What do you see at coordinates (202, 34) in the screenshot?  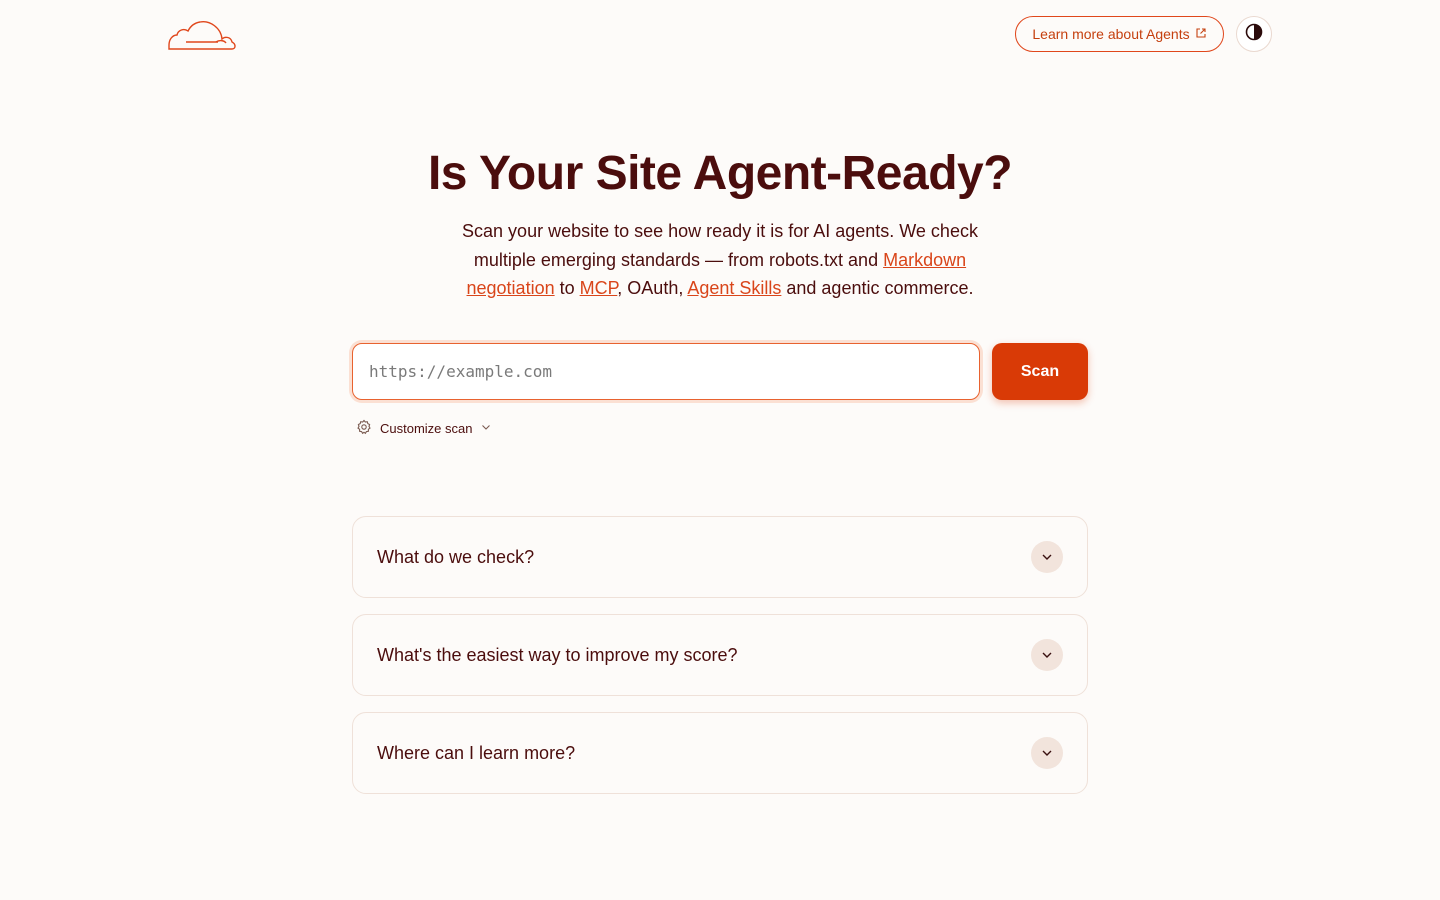 I see `cloudflare-logo` at bounding box center [202, 34].